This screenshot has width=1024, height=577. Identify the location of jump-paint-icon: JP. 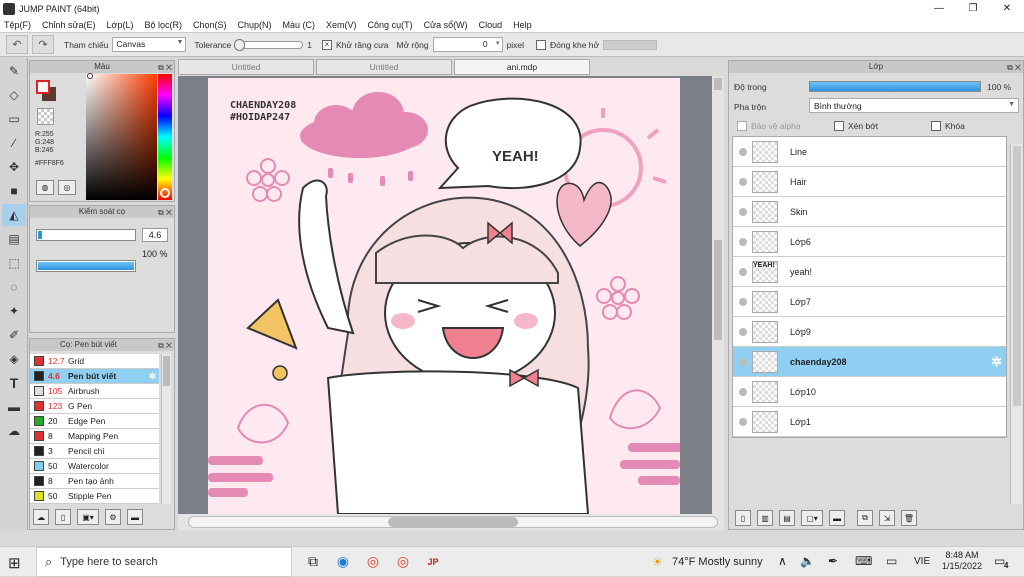
(433, 562).